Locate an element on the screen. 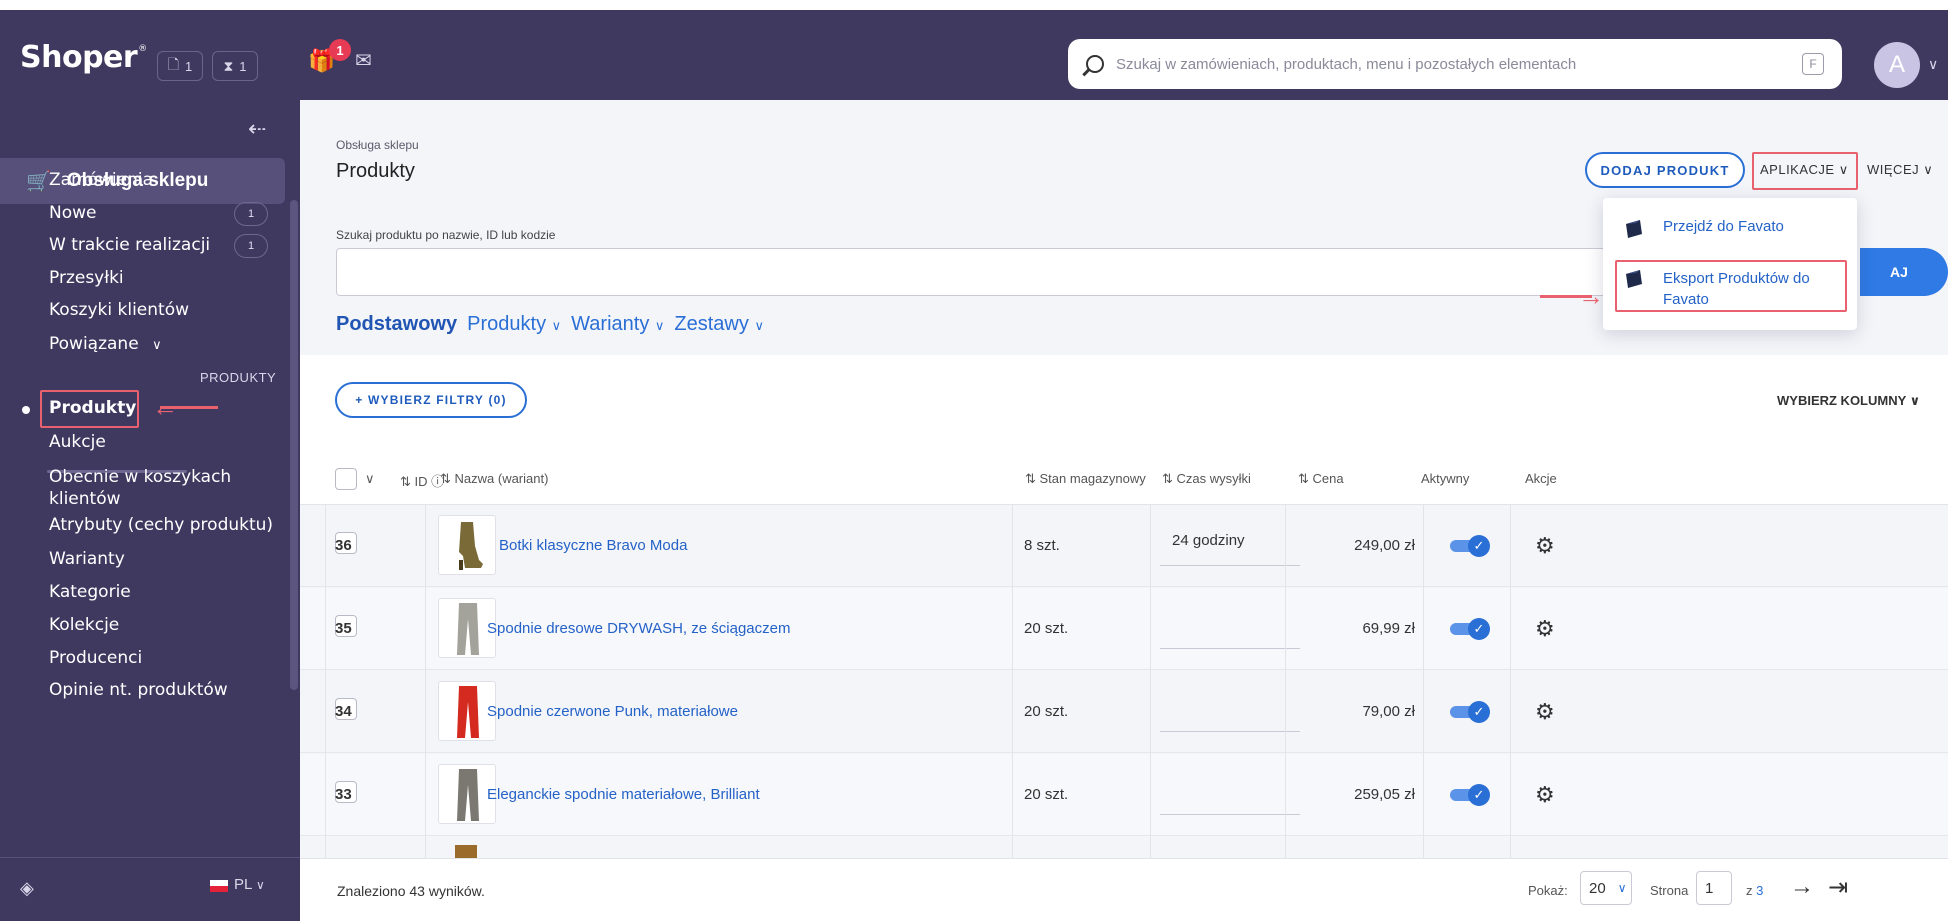 Image resolution: width=1948 pixels, height=921 pixels. shipping-time-input: 24 godziny is located at coordinates (1230, 544).